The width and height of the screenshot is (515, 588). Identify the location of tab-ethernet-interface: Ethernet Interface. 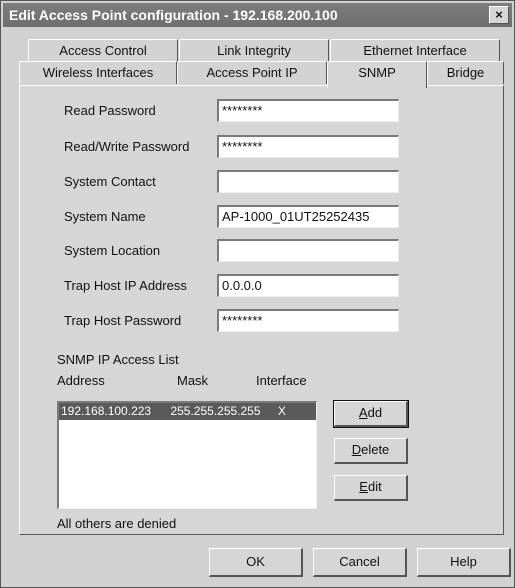
(415, 50).